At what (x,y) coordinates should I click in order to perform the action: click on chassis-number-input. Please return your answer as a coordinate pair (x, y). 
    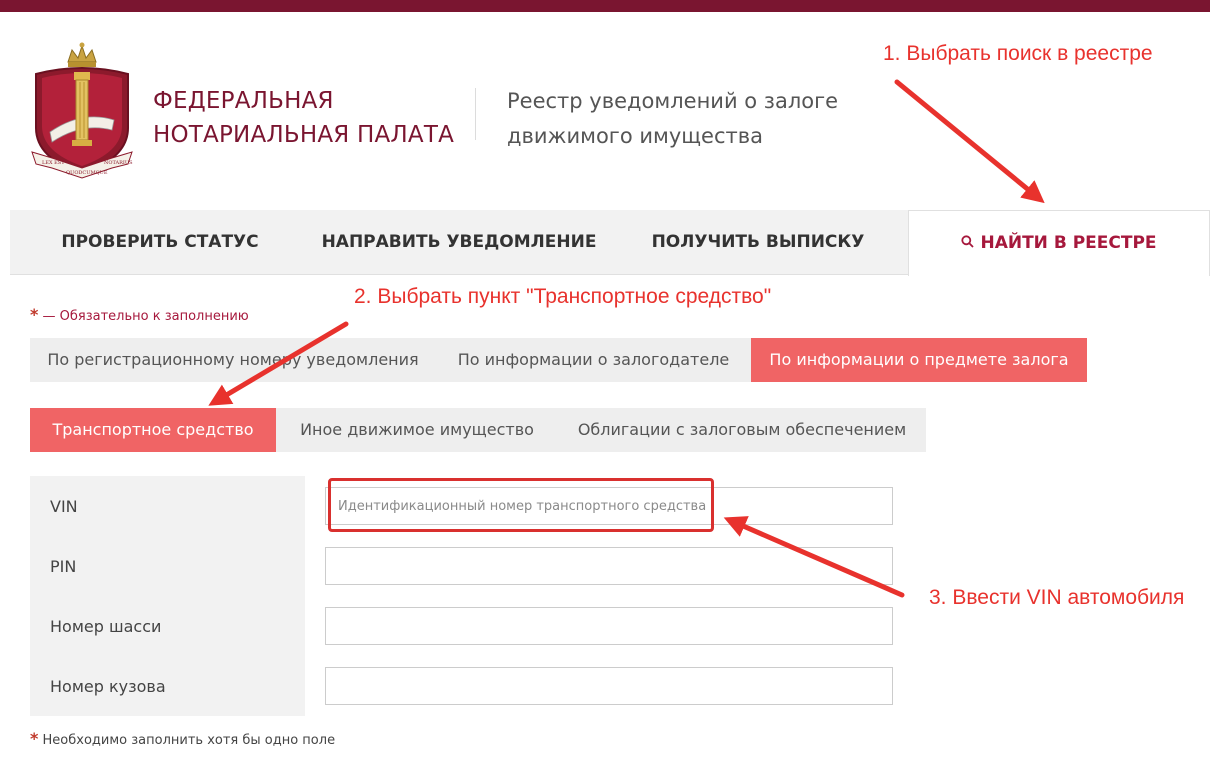
    Looking at the image, I should click on (609, 626).